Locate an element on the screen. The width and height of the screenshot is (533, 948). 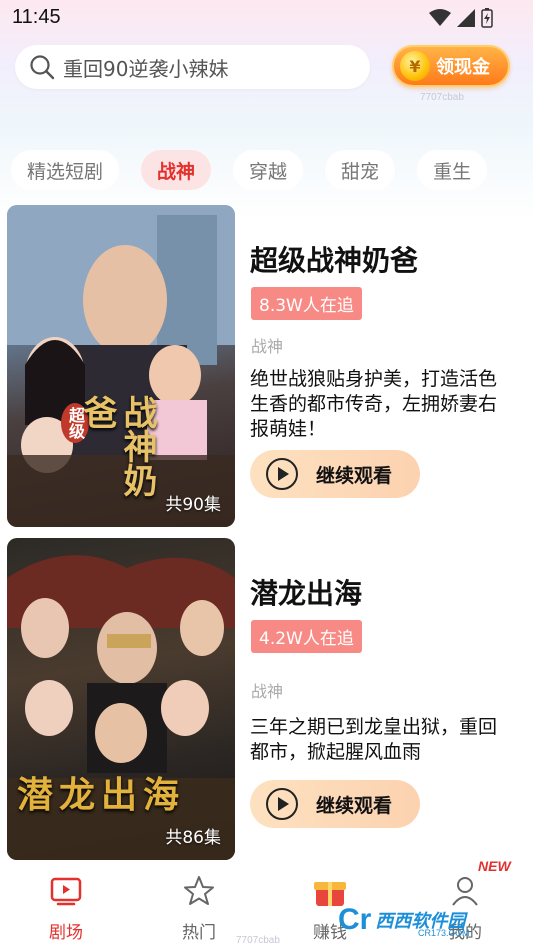
status-time: 11:45 is located at coordinates (36, 17).